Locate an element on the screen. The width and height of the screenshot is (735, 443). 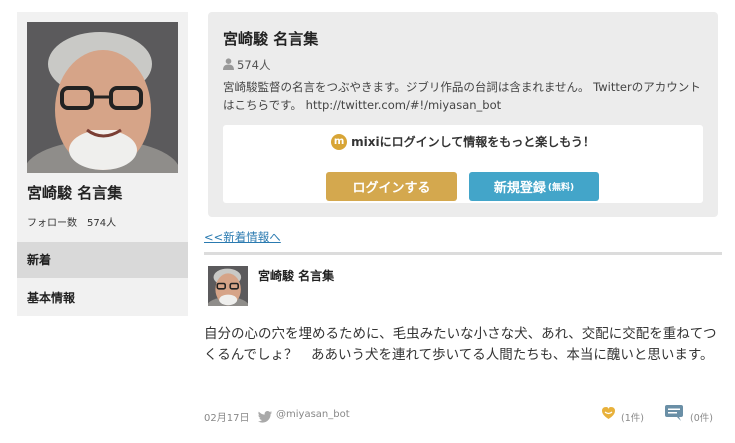
member-count: 574人 is located at coordinates (254, 65).